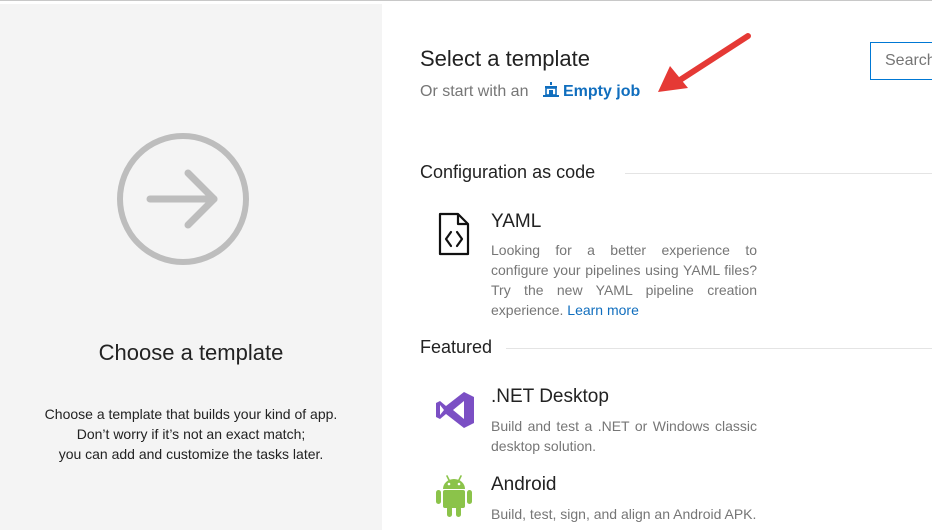 Image resolution: width=932 pixels, height=530 pixels. I want to click on section-featured: Featured, so click(676, 349).